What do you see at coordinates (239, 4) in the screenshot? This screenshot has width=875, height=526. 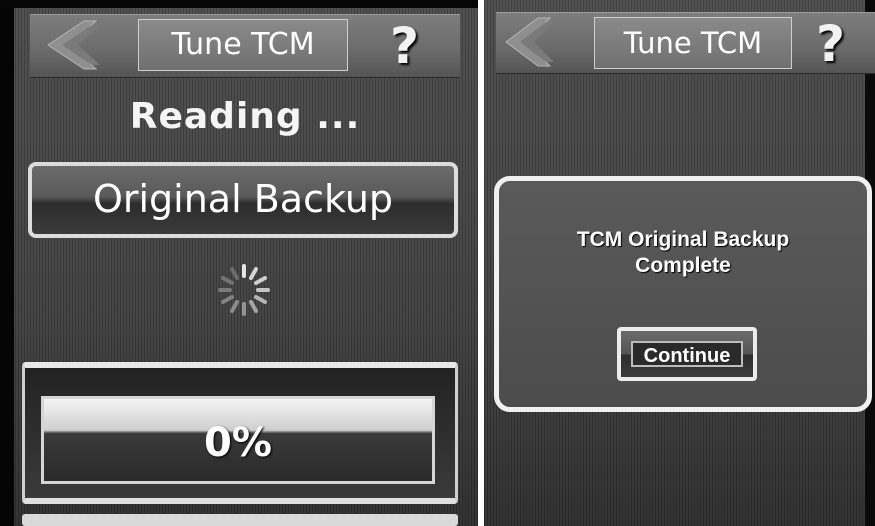 I see `device-bezel-top` at bounding box center [239, 4].